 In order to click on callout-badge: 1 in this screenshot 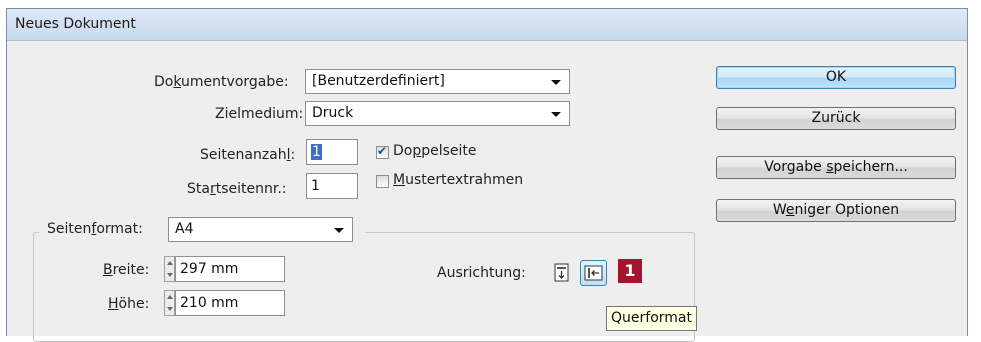, I will do `click(630, 271)`.